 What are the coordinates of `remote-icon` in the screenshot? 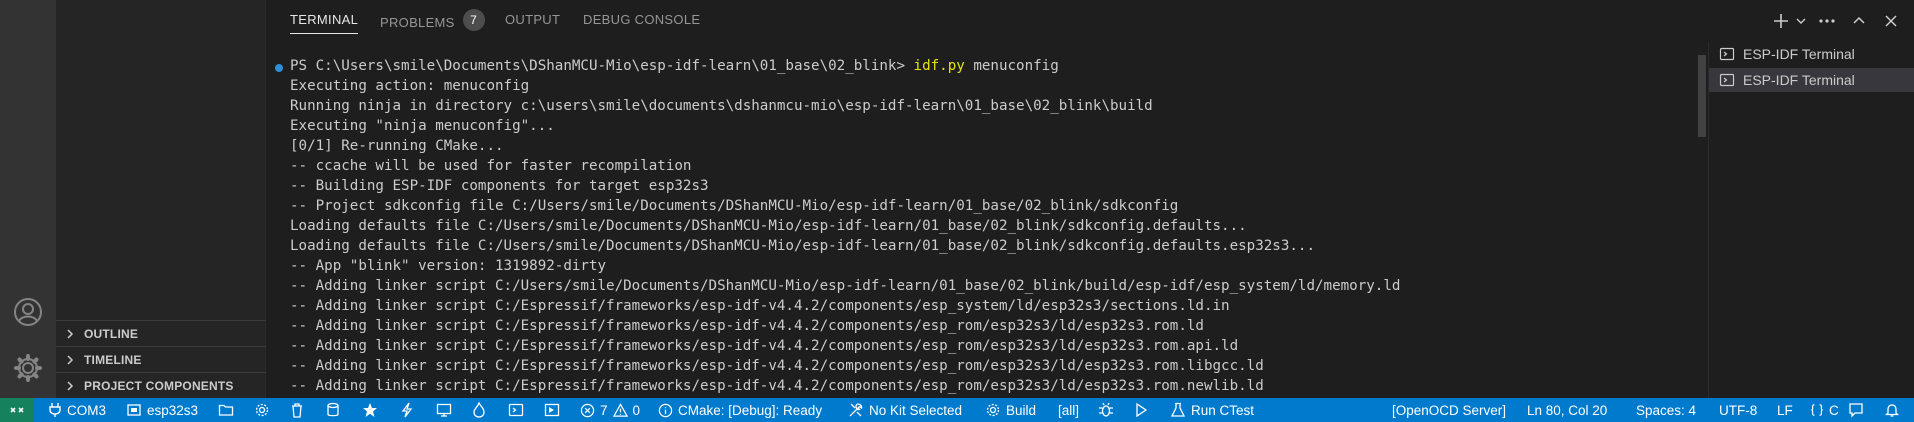 It's located at (17, 410).